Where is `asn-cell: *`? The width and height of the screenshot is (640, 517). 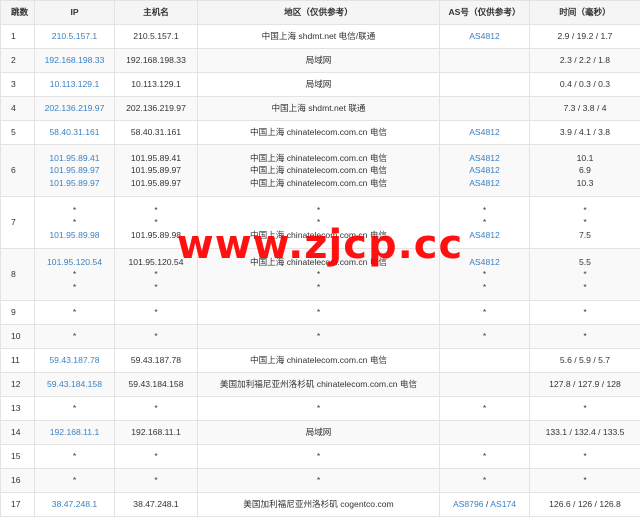 asn-cell: * is located at coordinates (485, 409).